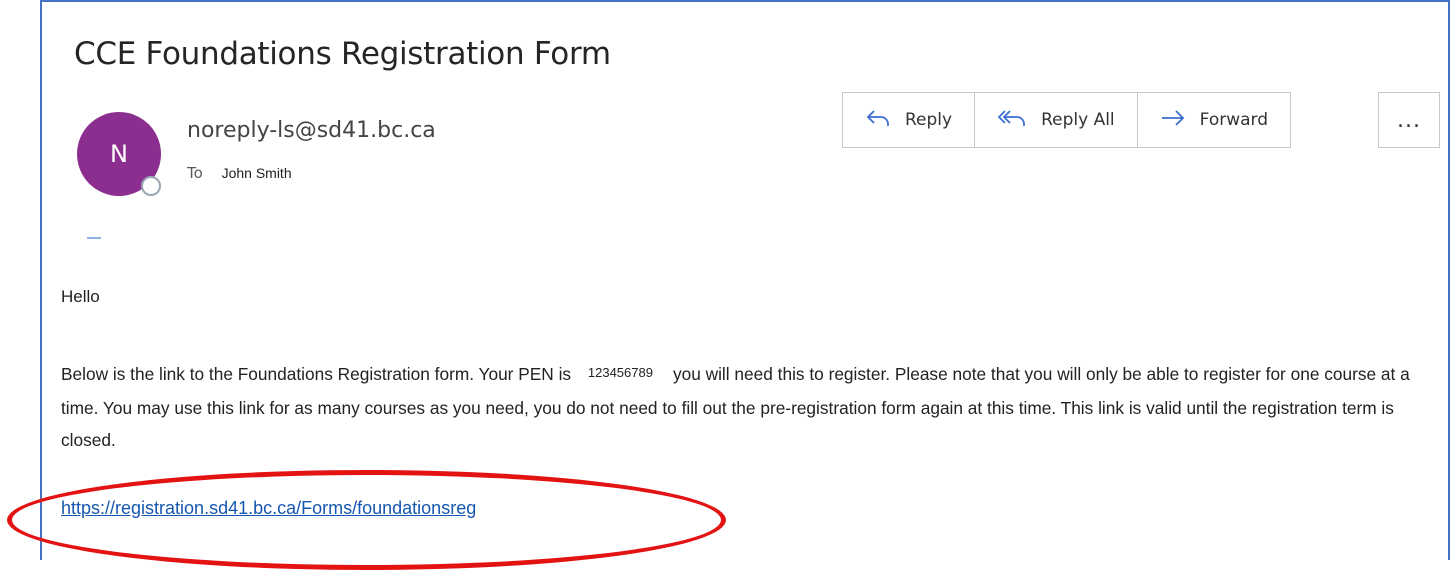  Describe the element at coordinates (94, 238) in the screenshot. I see `header-divider` at that location.